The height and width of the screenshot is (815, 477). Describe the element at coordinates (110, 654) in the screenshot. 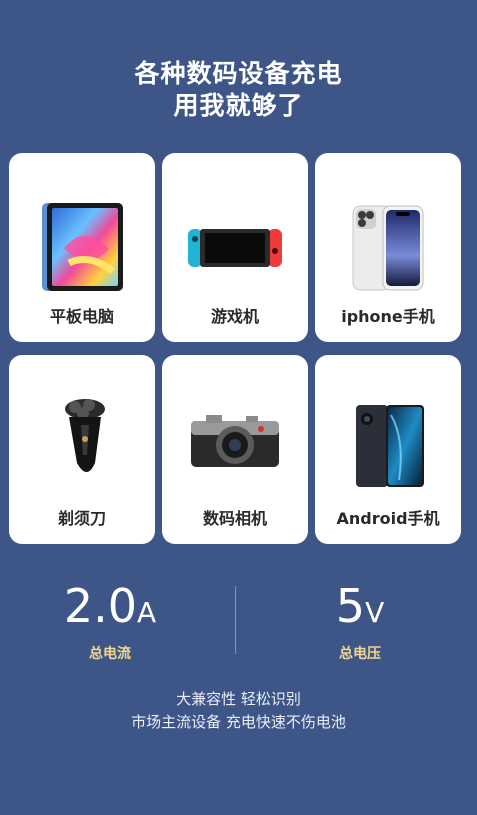

I see `current-caption: 总电流` at that location.